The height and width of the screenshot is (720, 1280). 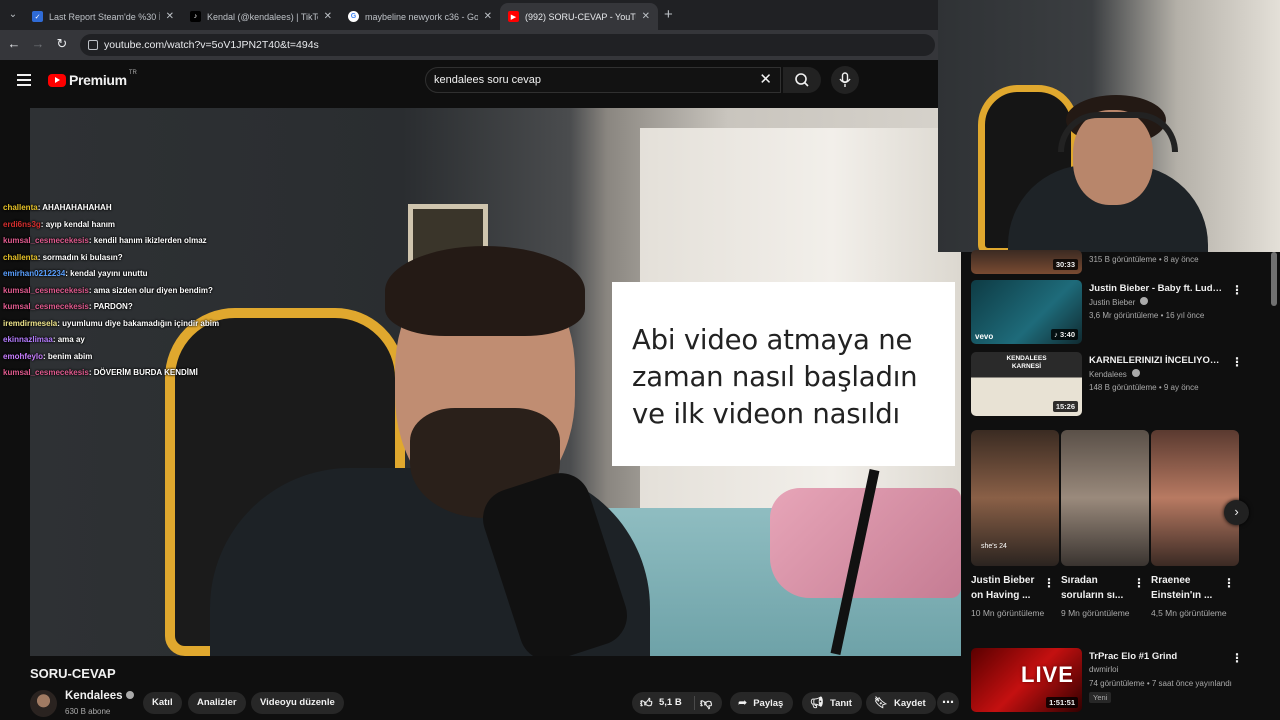 I want to click on bookmark-icon: 🔖︎, so click(x=881, y=703).